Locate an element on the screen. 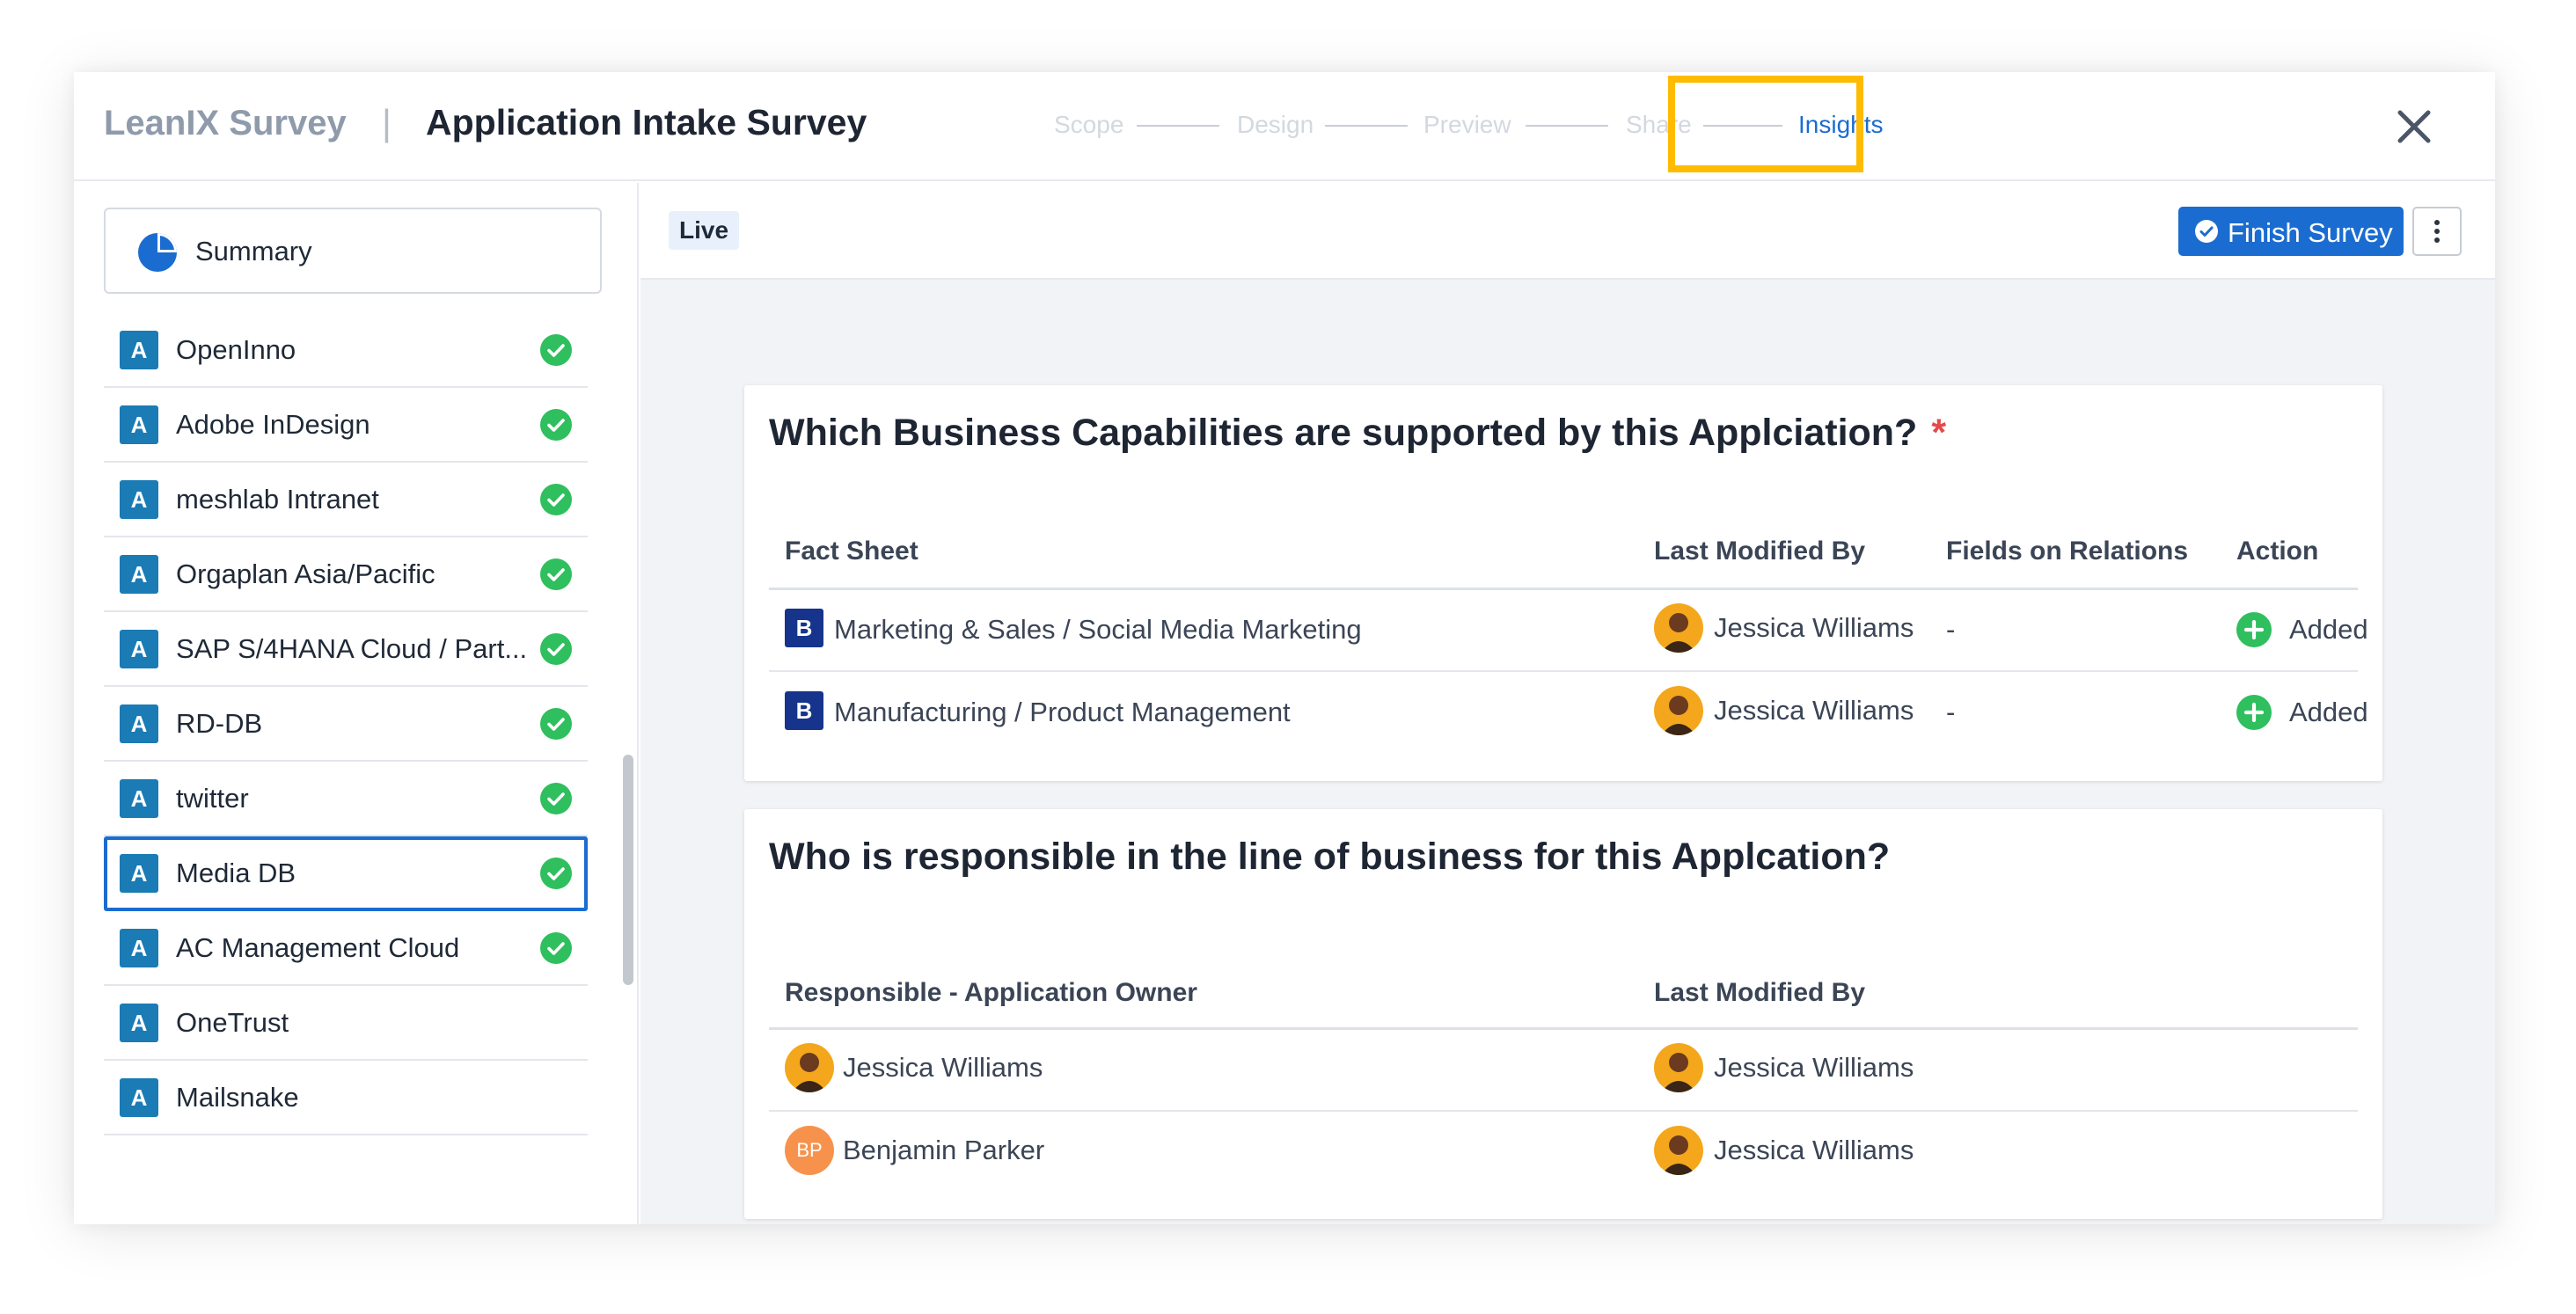 This screenshot has height=1314, width=2576. column-header-last-modified-by: Last Modified By is located at coordinates (1760, 993).